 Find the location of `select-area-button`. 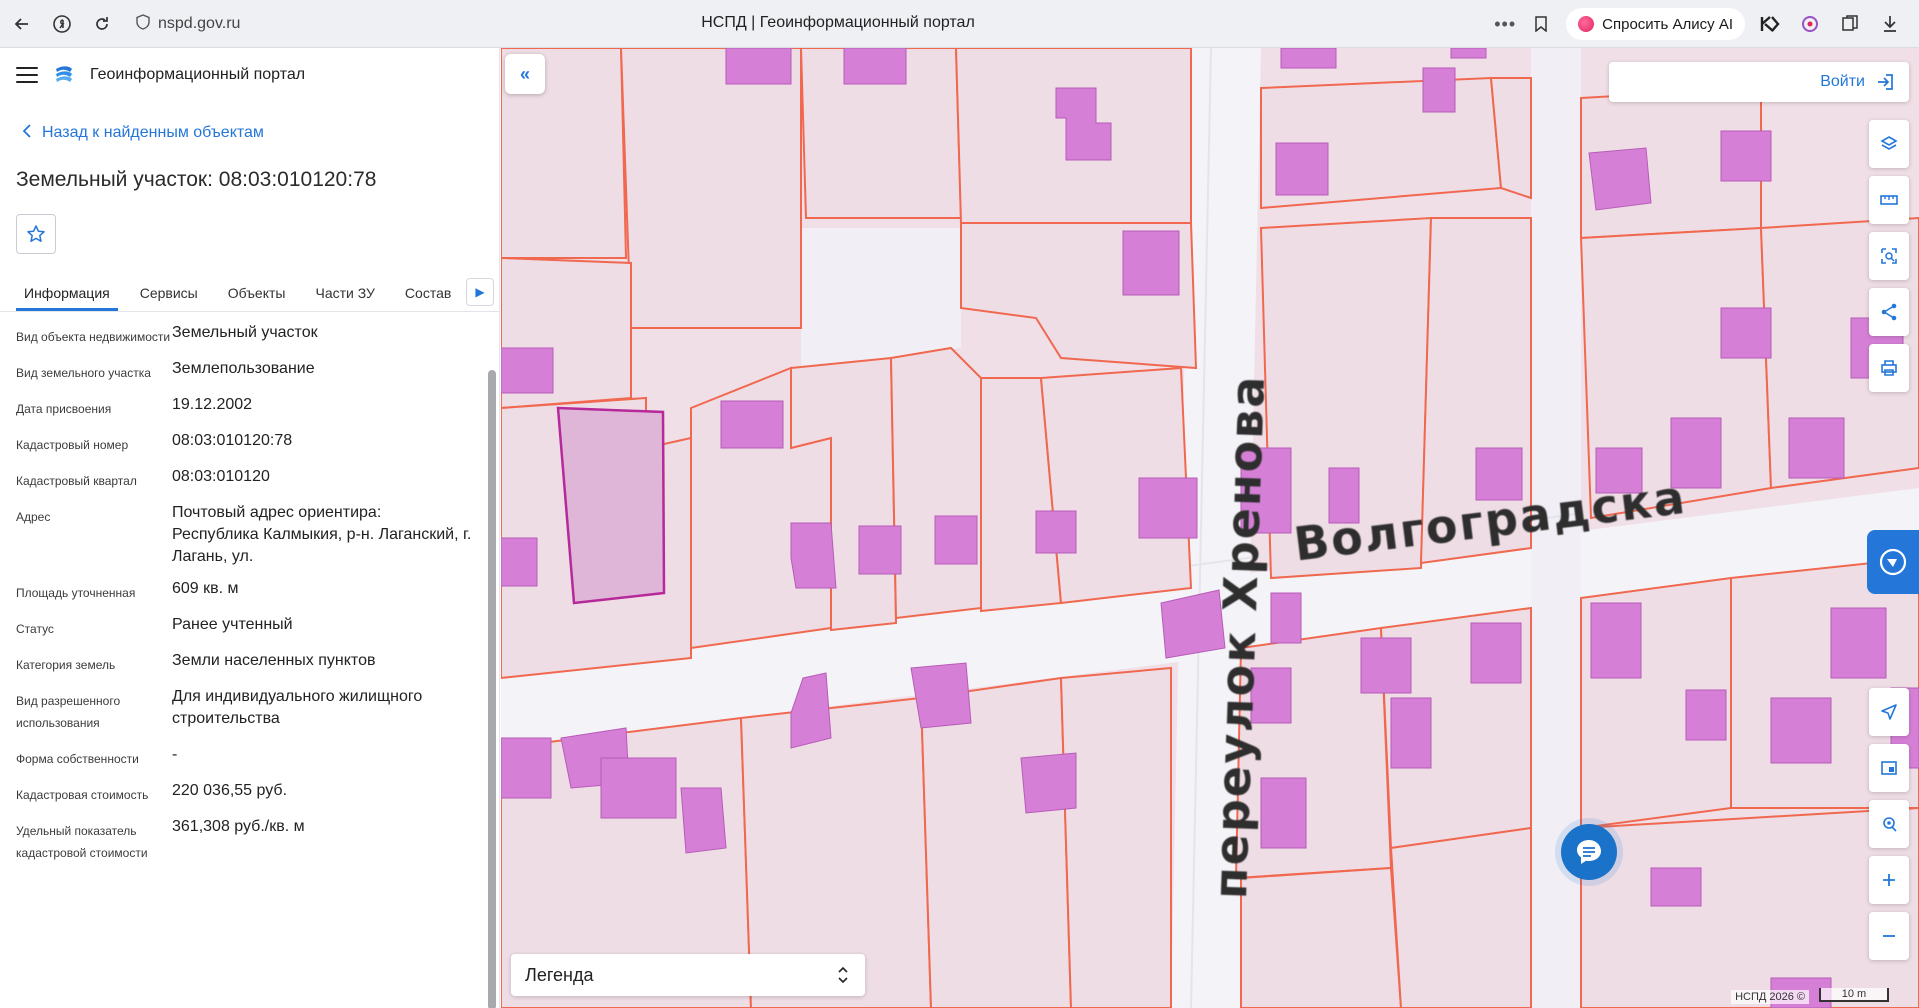

select-area-button is located at coordinates (1889, 256).